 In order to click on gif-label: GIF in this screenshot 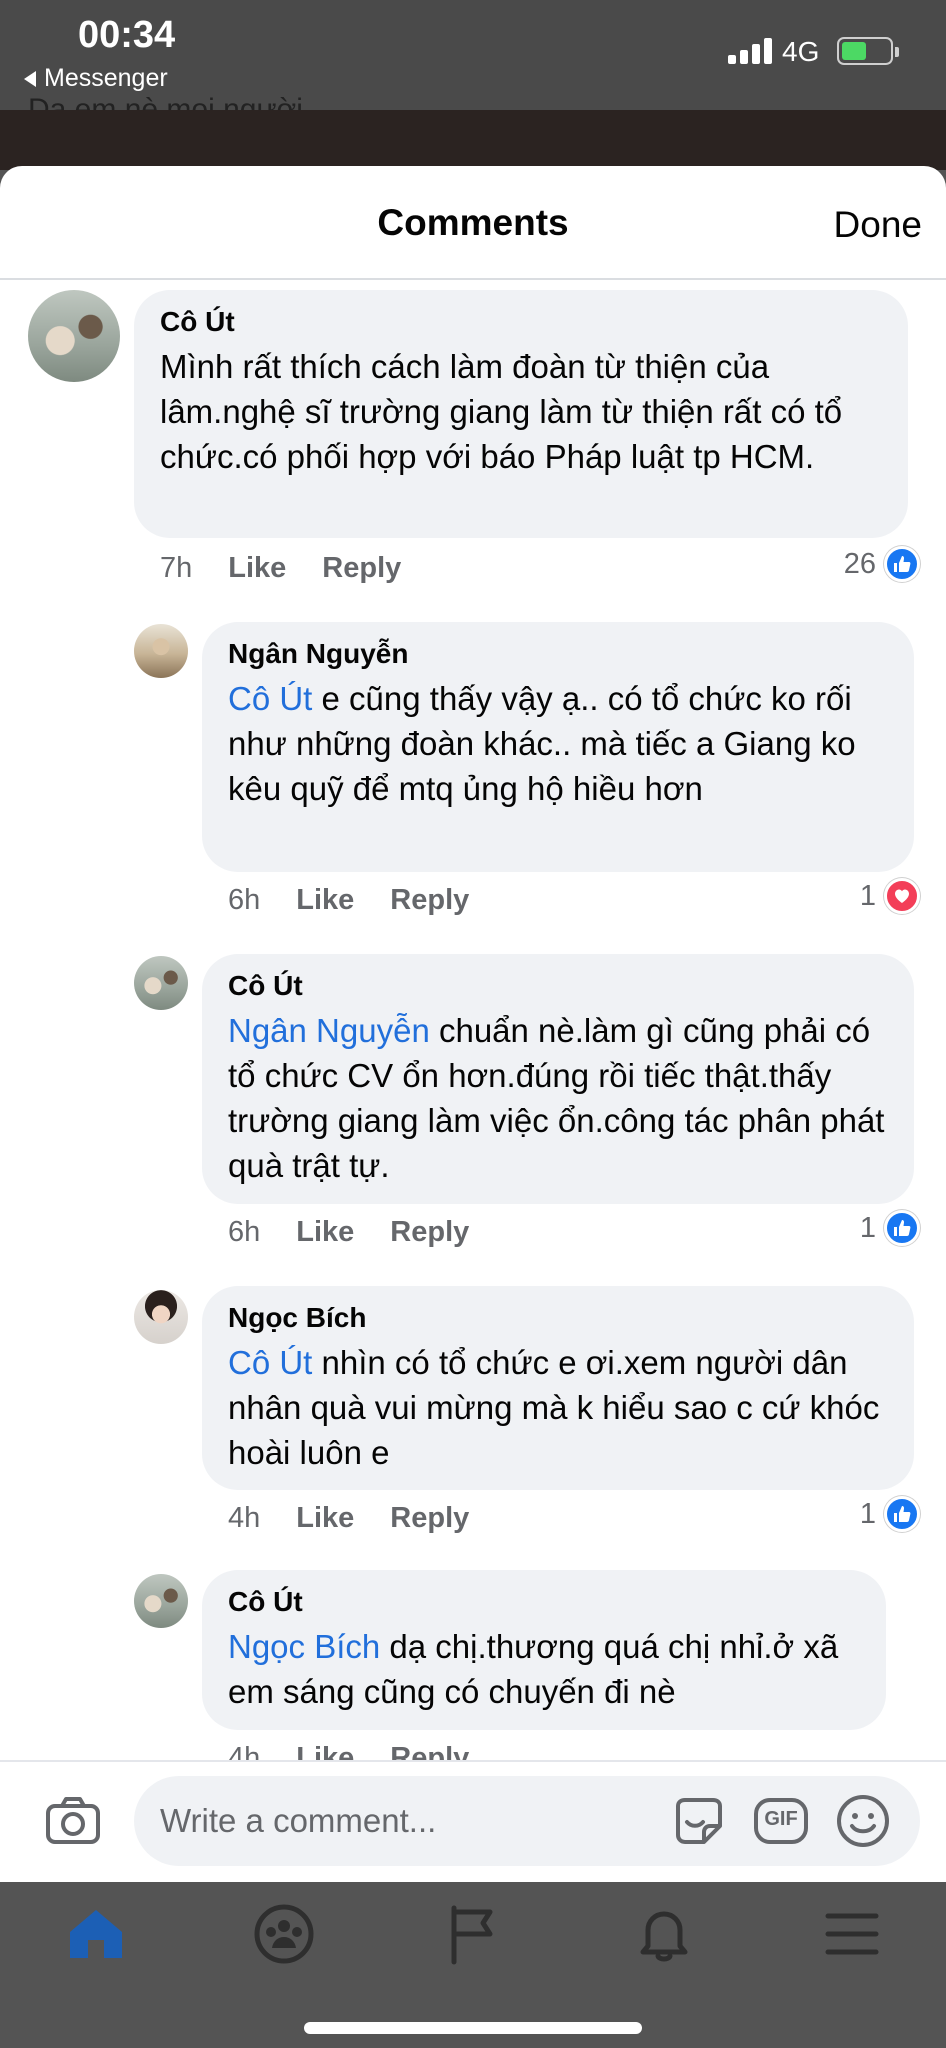, I will do `click(781, 1819)`.